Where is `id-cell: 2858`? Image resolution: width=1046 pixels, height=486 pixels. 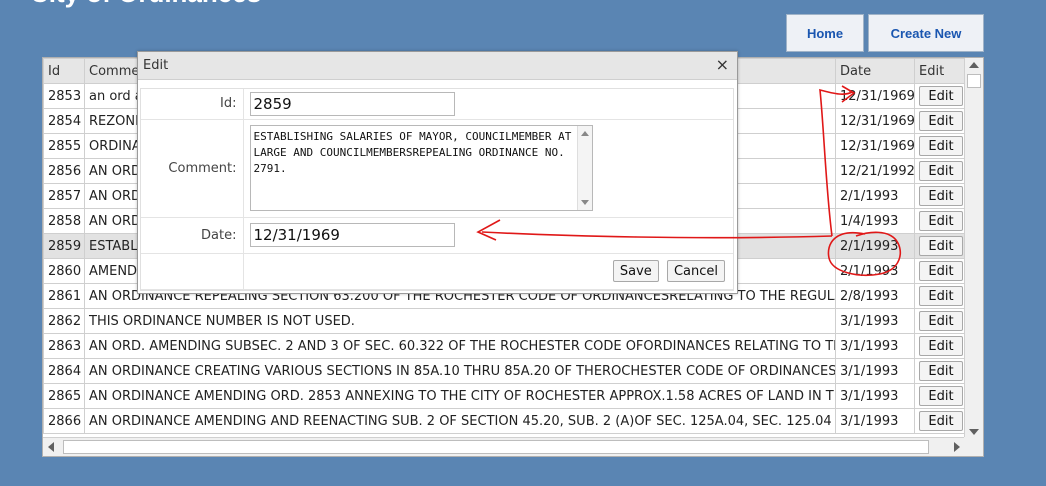 id-cell: 2858 is located at coordinates (64, 221).